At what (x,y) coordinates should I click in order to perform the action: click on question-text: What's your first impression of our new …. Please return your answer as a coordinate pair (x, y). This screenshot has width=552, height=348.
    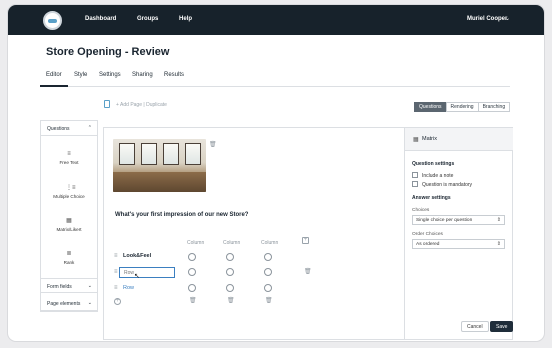
    Looking at the image, I should click on (181, 215).